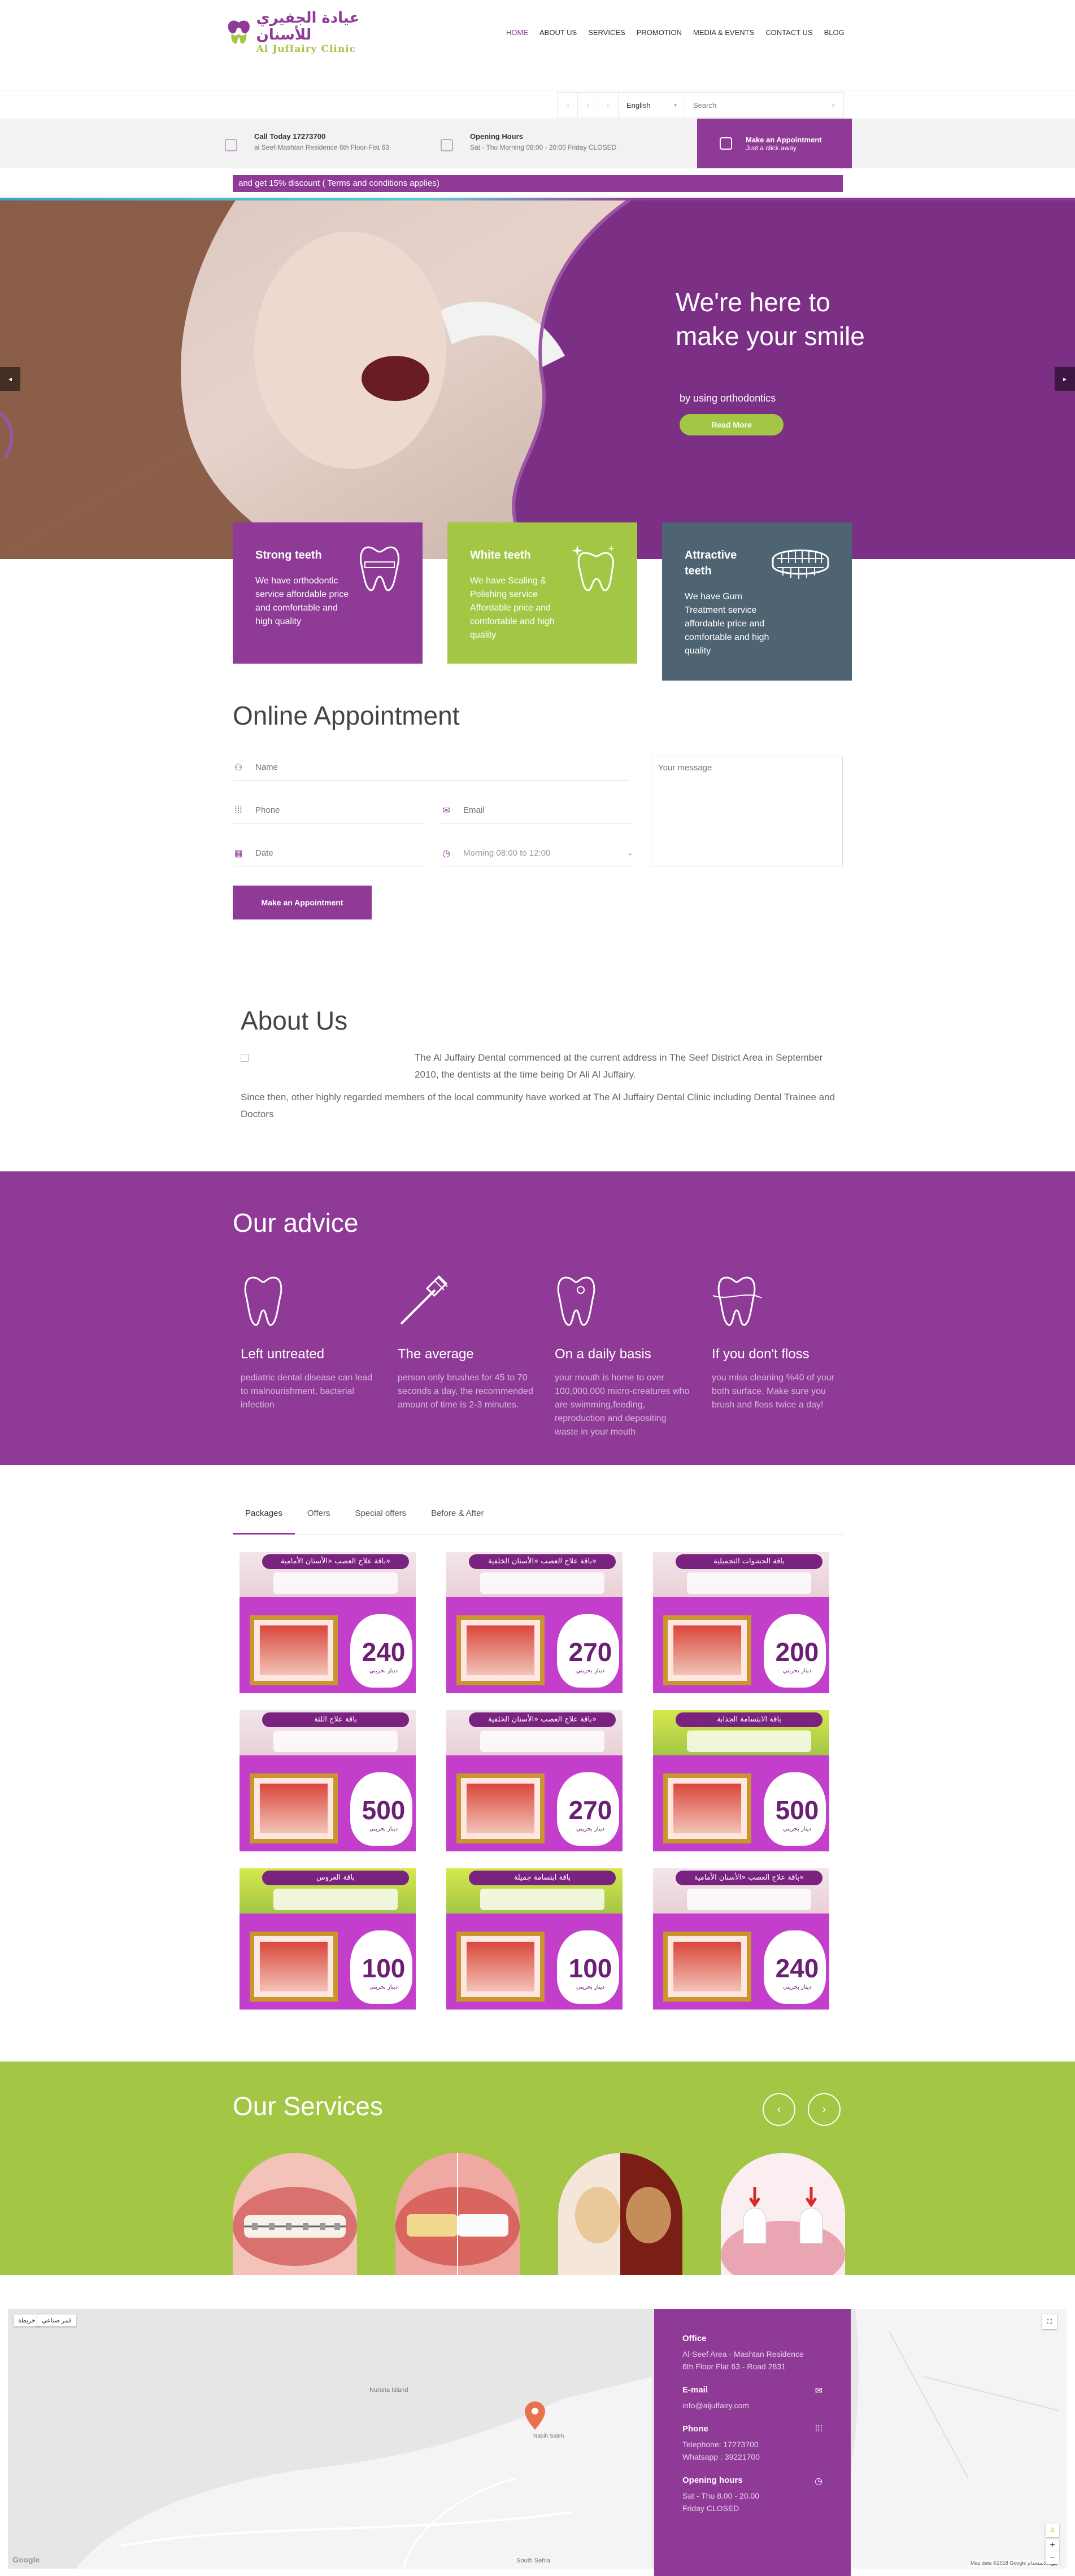 The height and width of the screenshot is (2576, 1075). What do you see at coordinates (711, 563) in the screenshot?
I see `feature-title: Attractive teeth` at bounding box center [711, 563].